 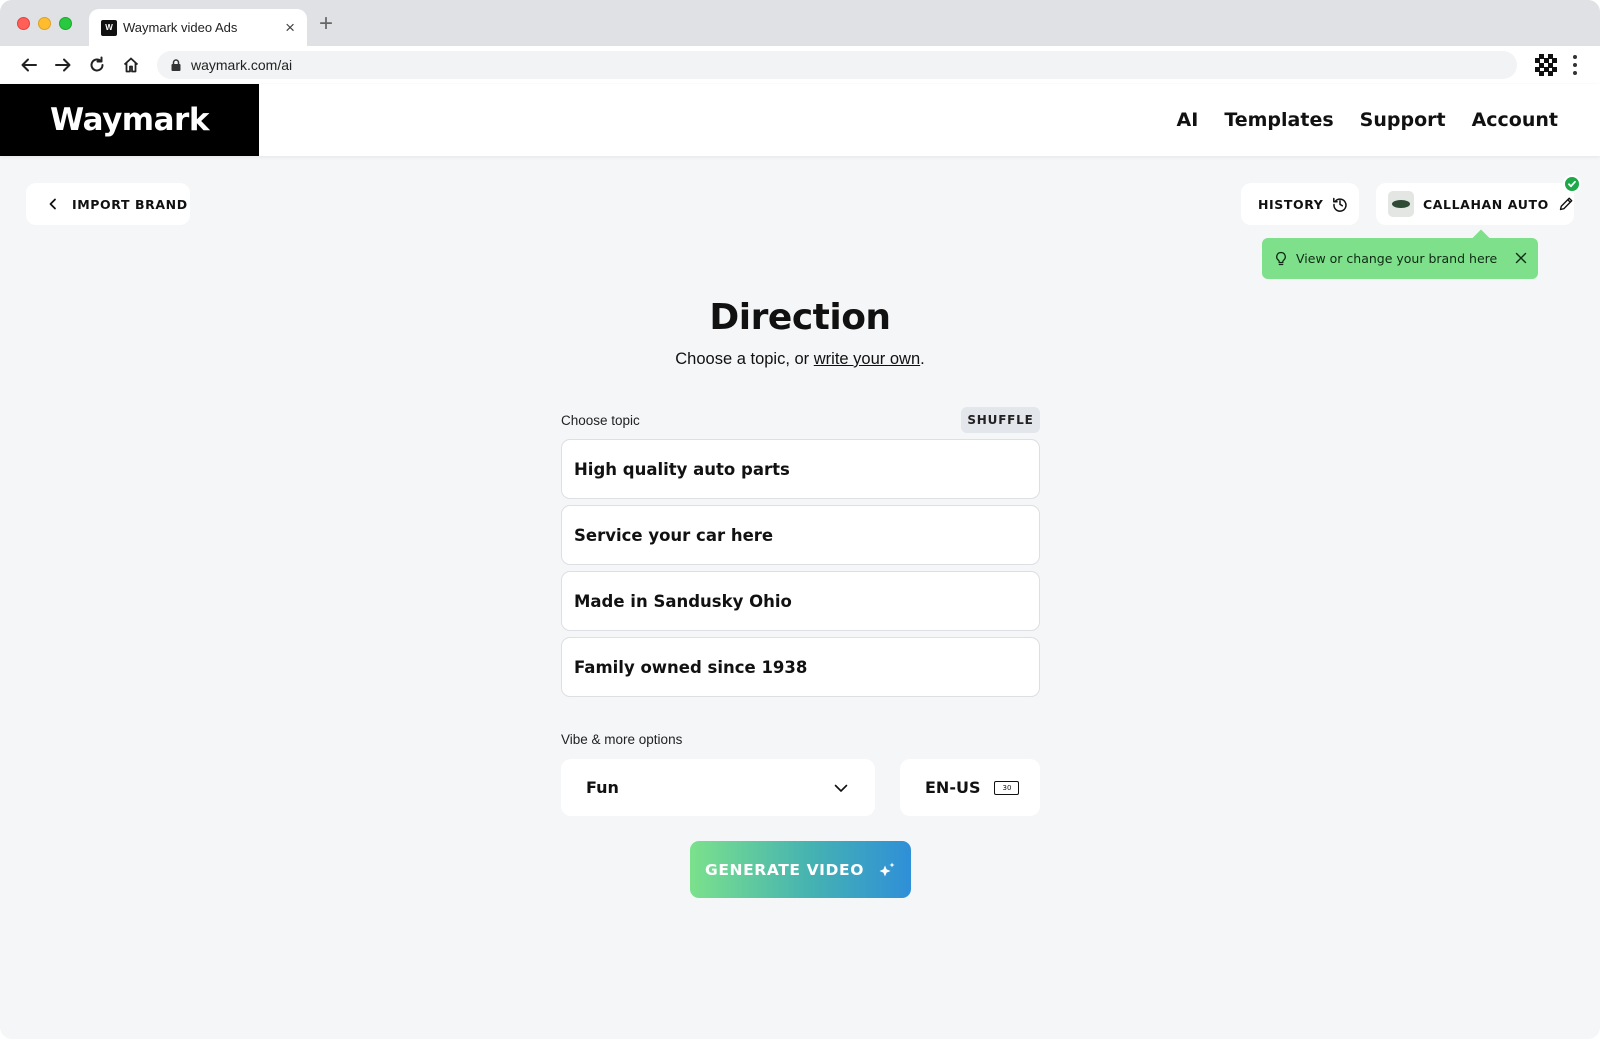 What do you see at coordinates (1575, 65) in the screenshot?
I see `browser-menu-icon` at bounding box center [1575, 65].